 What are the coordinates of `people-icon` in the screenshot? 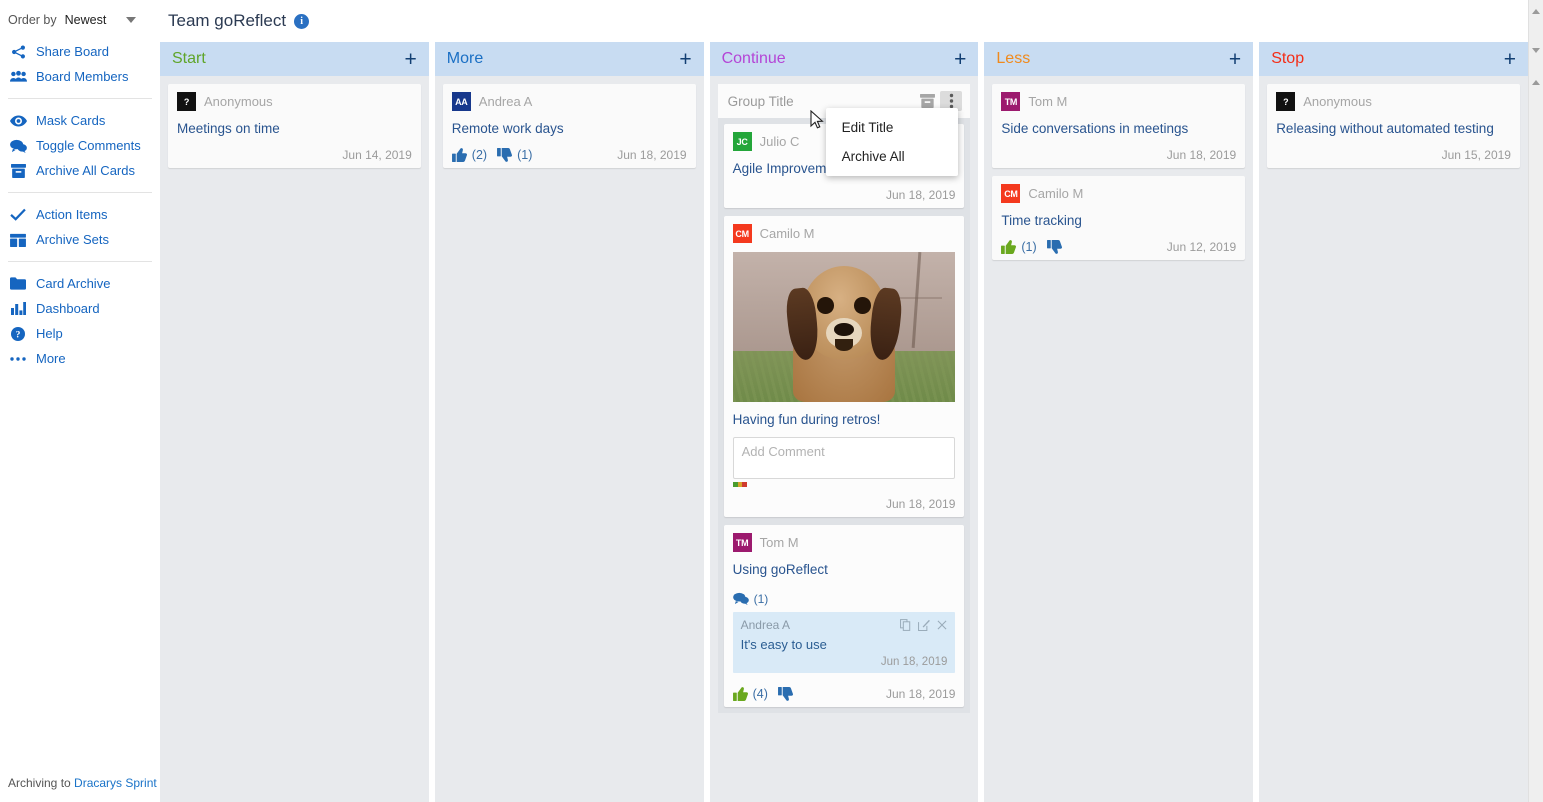 It's located at (18, 76).